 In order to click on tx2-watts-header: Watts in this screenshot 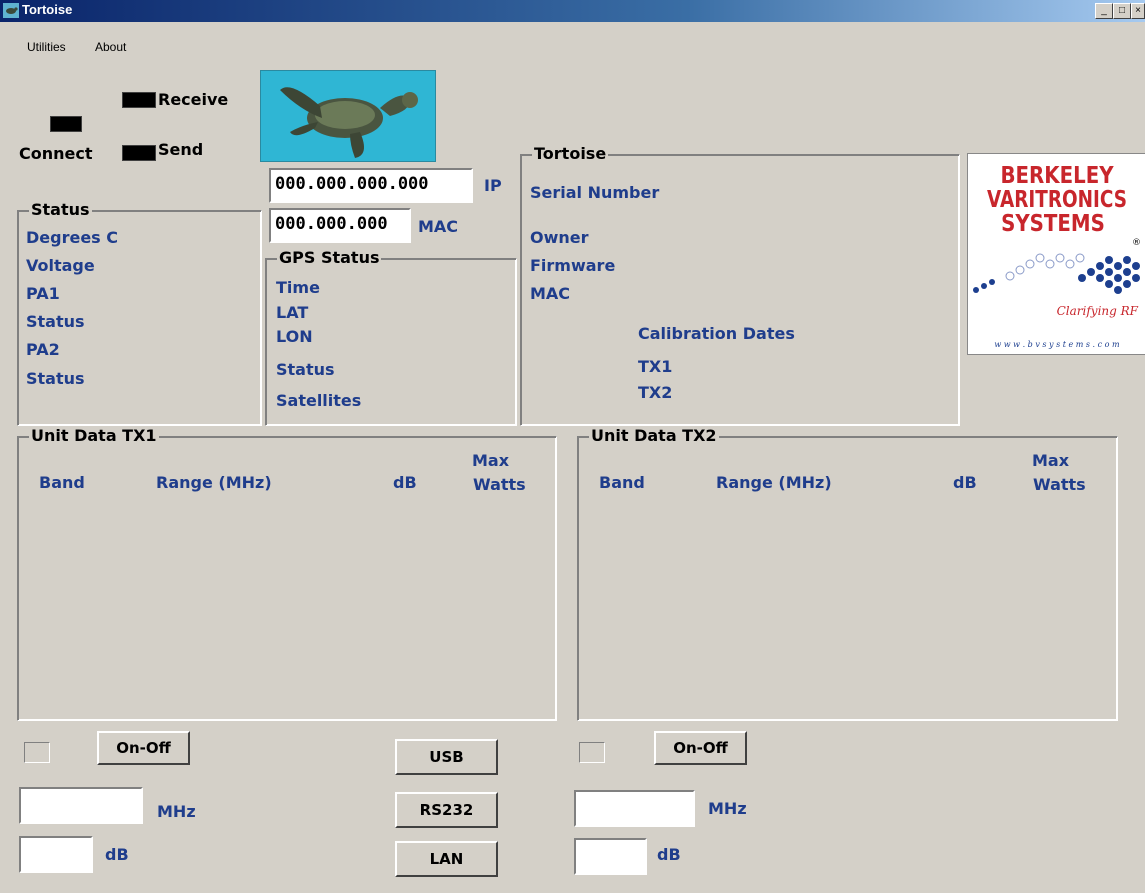, I will do `click(1059, 484)`.